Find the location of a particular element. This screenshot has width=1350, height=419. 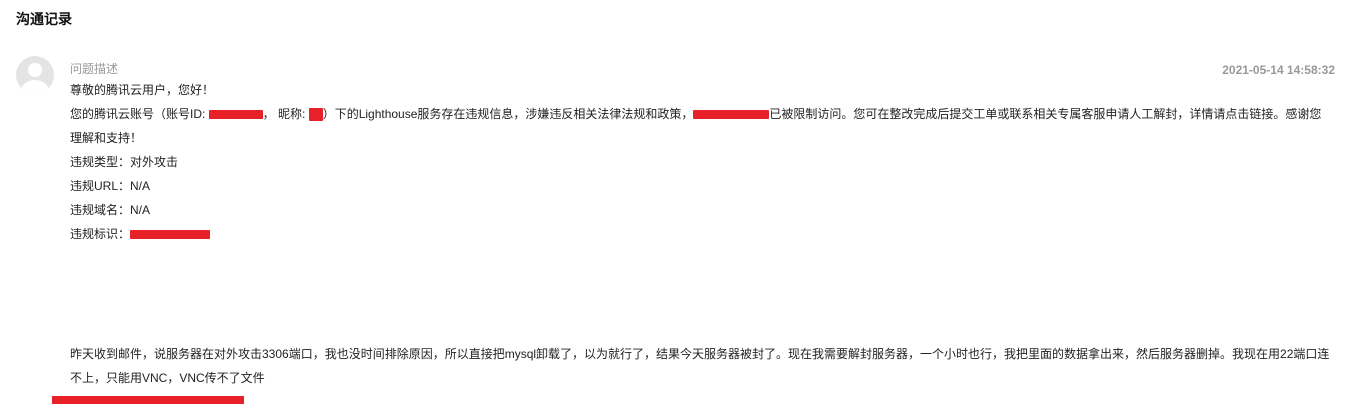

violation-id-label: 违规标识： is located at coordinates (100, 234).